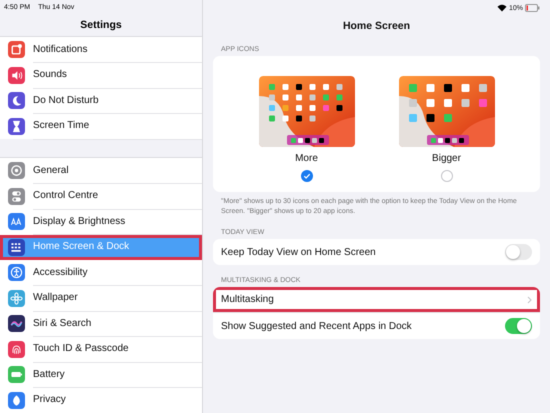 This screenshot has height=413, width=550. I want to click on sidebar-item: General, so click(101, 171).